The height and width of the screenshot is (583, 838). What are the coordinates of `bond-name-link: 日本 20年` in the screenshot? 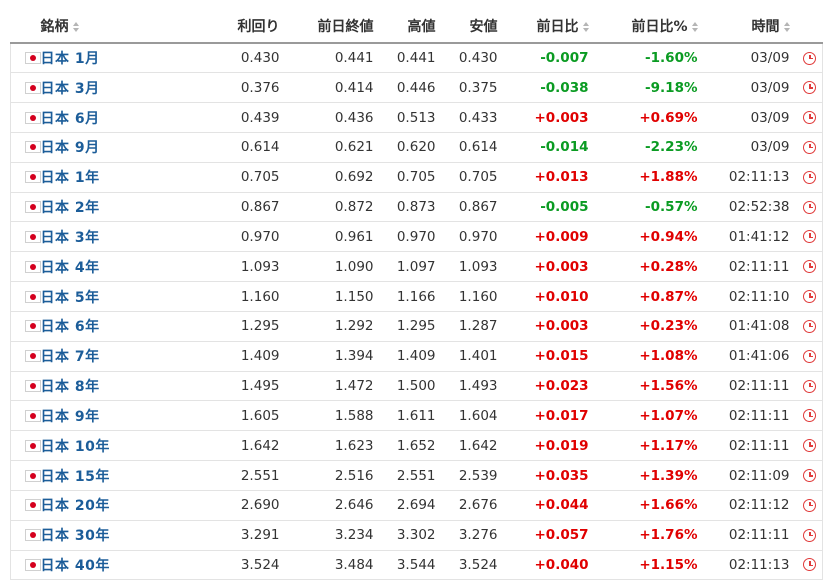 It's located at (75, 506).